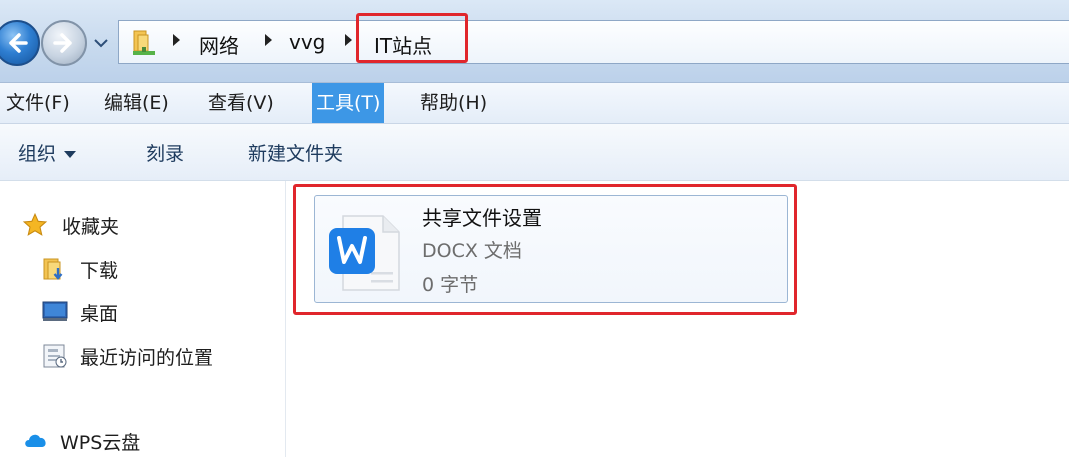  I want to click on nav-favorites-label: 收藏夹, so click(91, 227).